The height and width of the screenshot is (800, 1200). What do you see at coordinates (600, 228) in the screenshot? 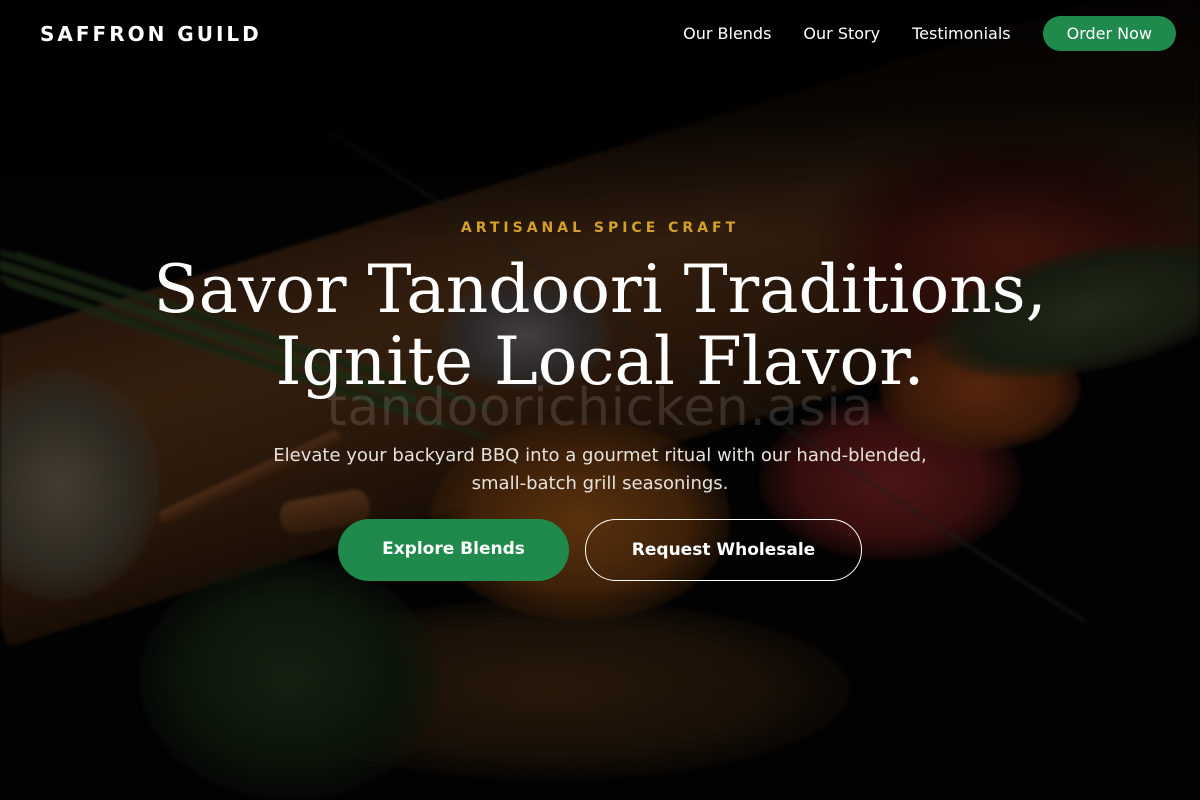
I see `hero-eyebrow: ARTISANAL SPICE CRAFT` at bounding box center [600, 228].